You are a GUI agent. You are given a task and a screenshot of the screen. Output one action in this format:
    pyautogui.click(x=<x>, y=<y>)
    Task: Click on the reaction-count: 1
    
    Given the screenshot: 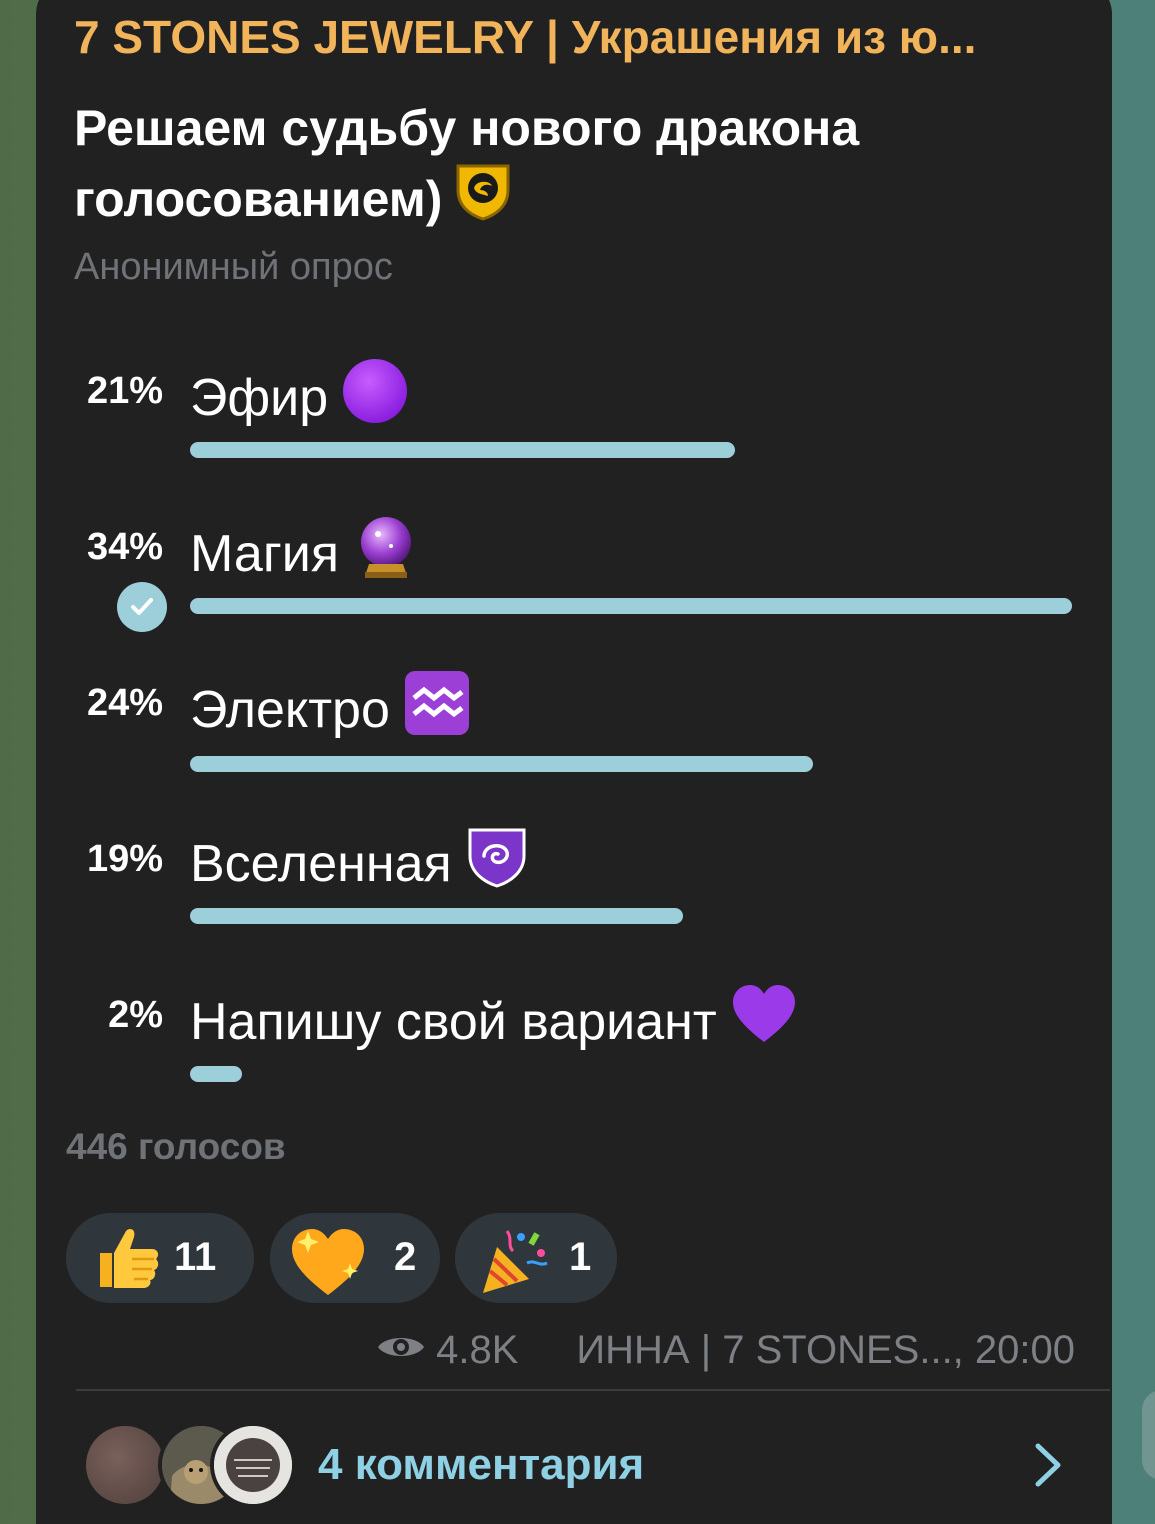 What is the action you would take?
    pyautogui.click(x=580, y=1257)
    